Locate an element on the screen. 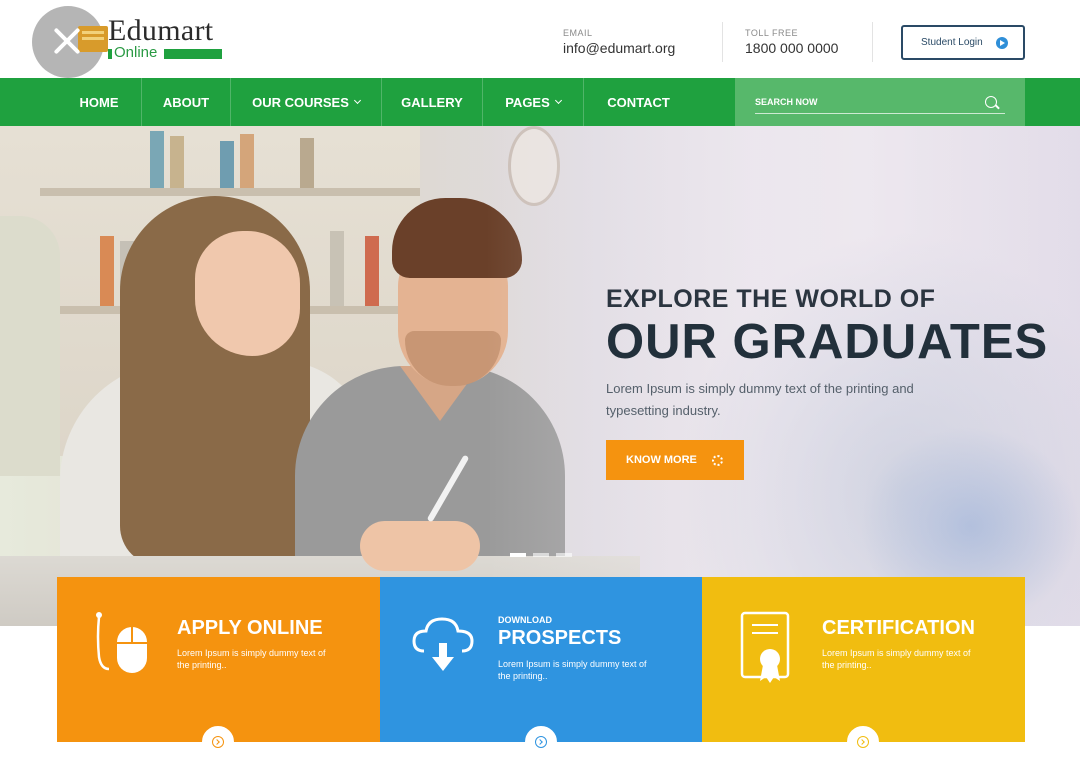 The height and width of the screenshot is (771, 1080). nav-item-home: HOME is located at coordinates (99, 102).